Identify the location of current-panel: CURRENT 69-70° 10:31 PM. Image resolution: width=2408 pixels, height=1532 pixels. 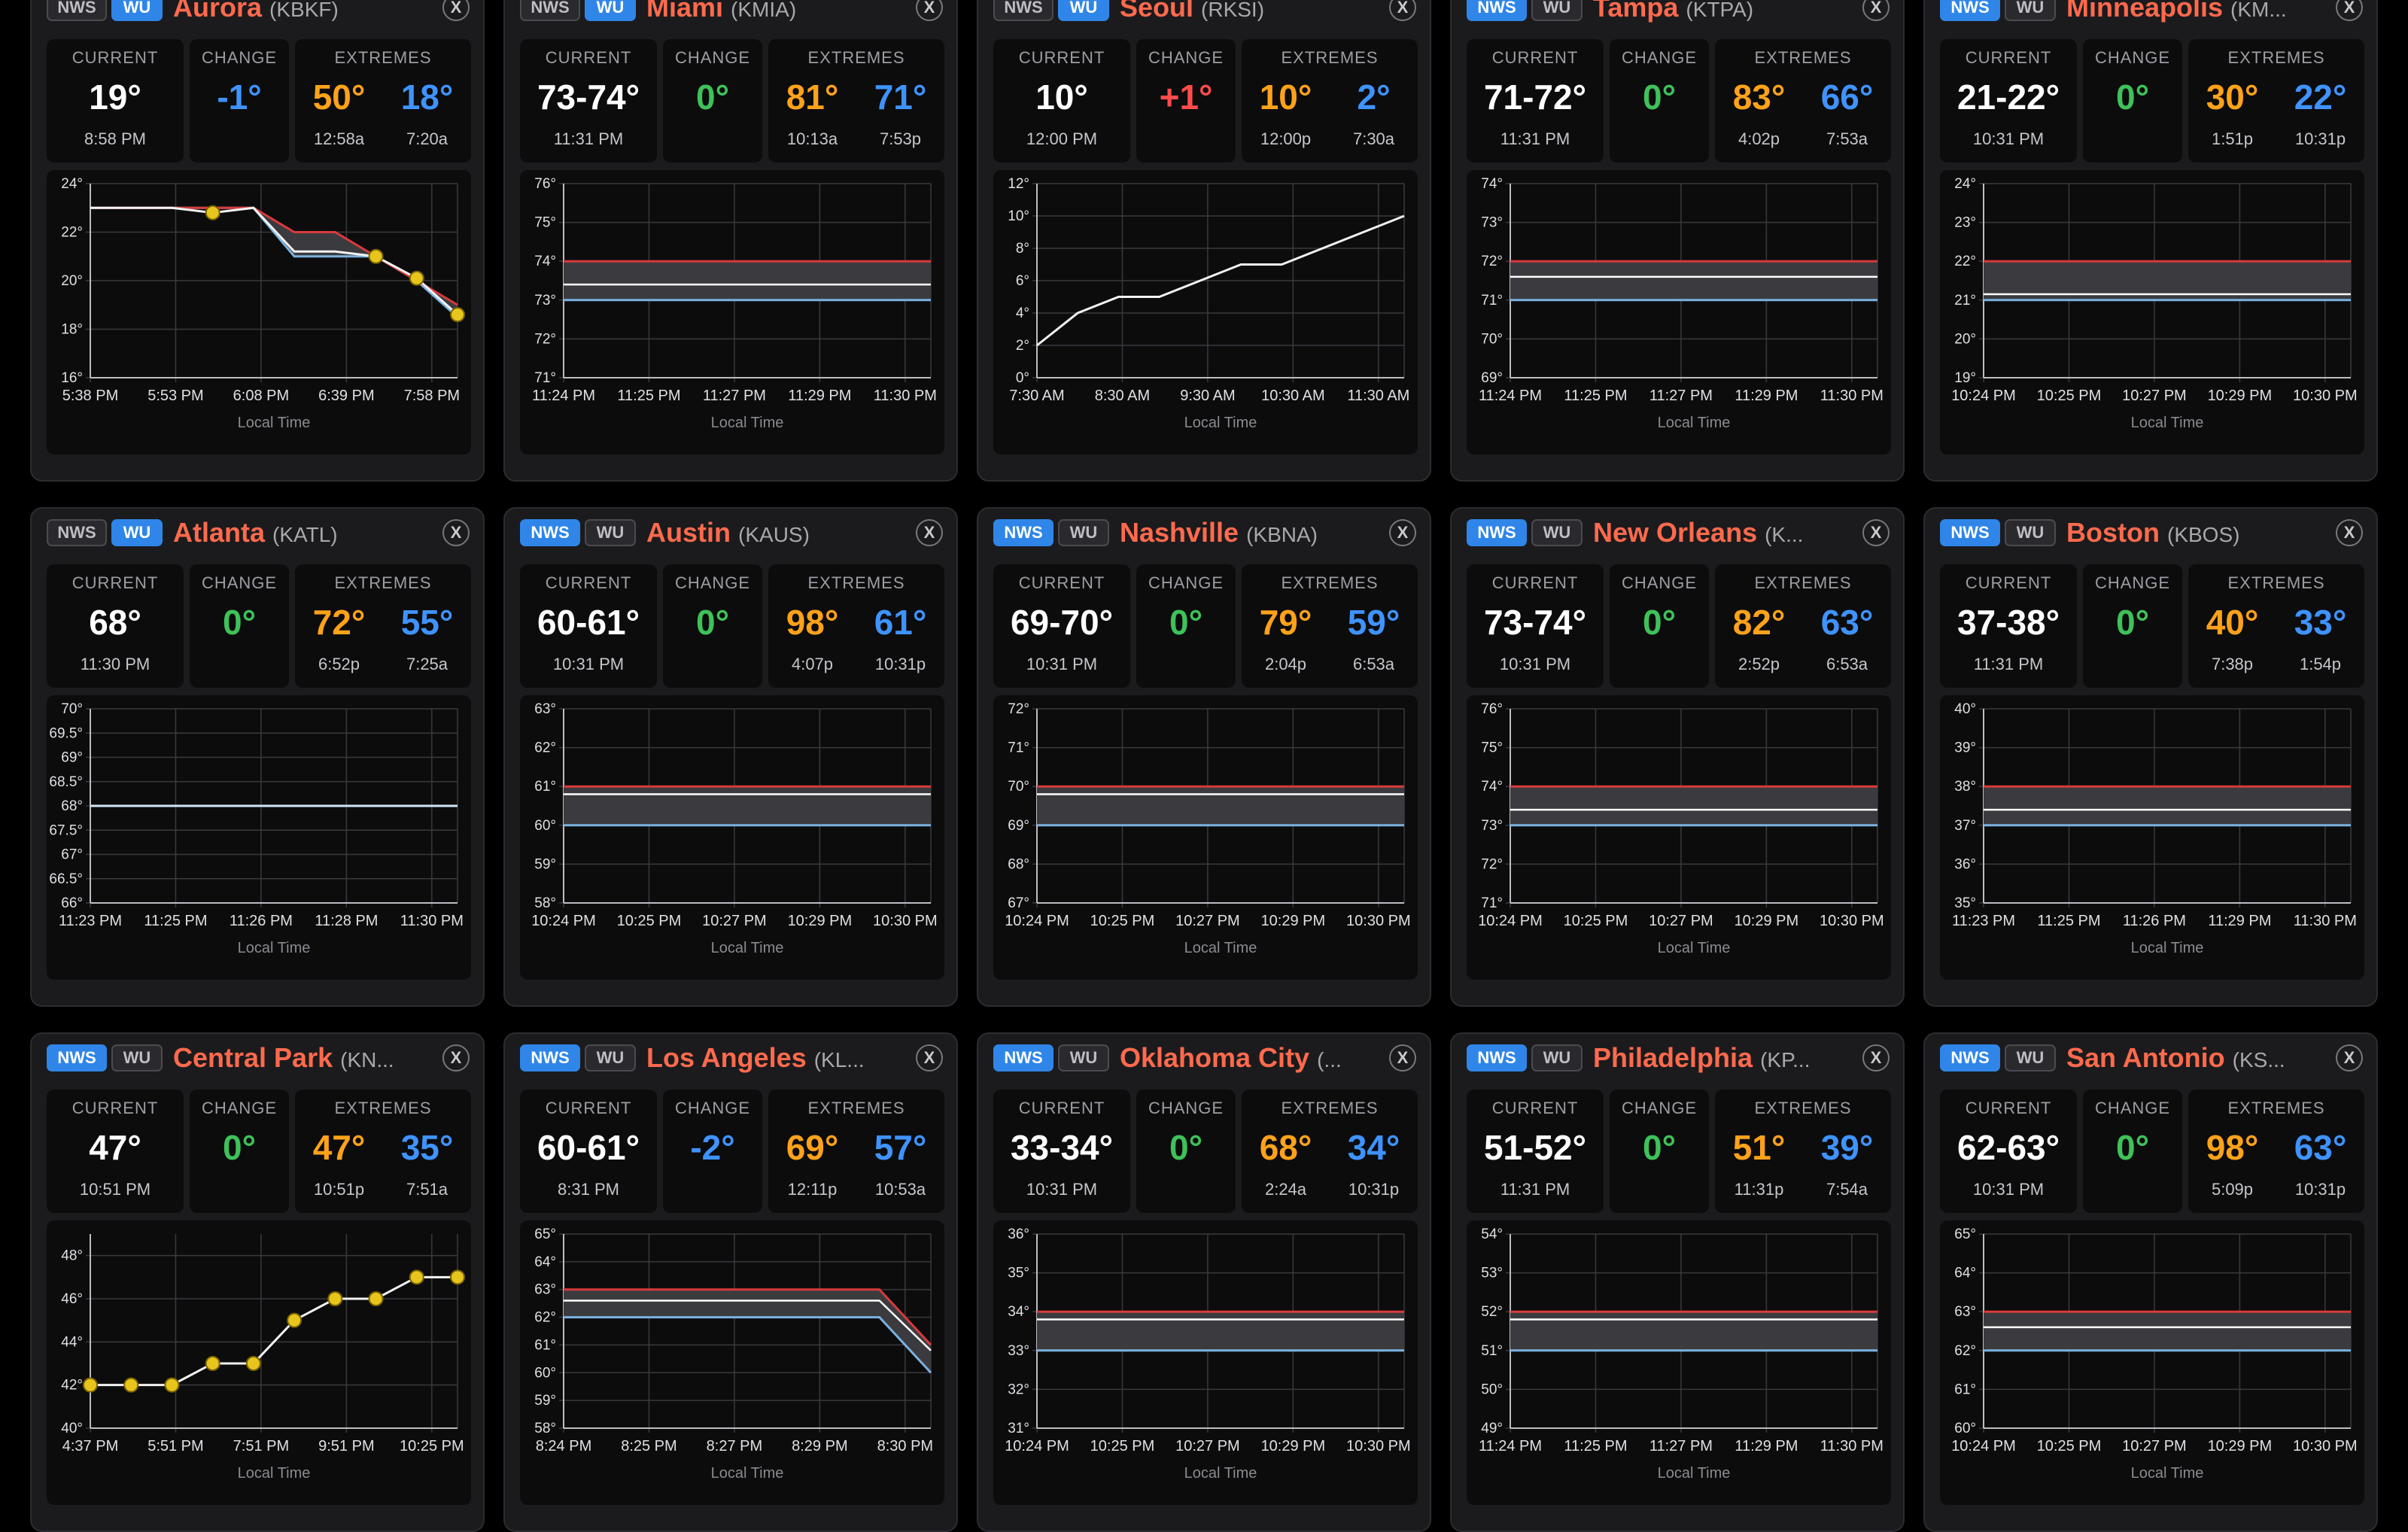
(1061, 626).